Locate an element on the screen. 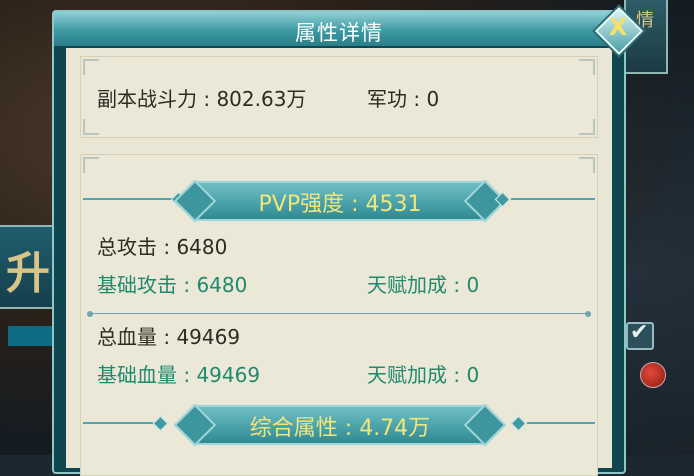 Image resolution: width=694 pixels, height=476 pixels. dungeon-power-text: 副本战斗力 : 802.63万 is located at coordinates (202, 99).